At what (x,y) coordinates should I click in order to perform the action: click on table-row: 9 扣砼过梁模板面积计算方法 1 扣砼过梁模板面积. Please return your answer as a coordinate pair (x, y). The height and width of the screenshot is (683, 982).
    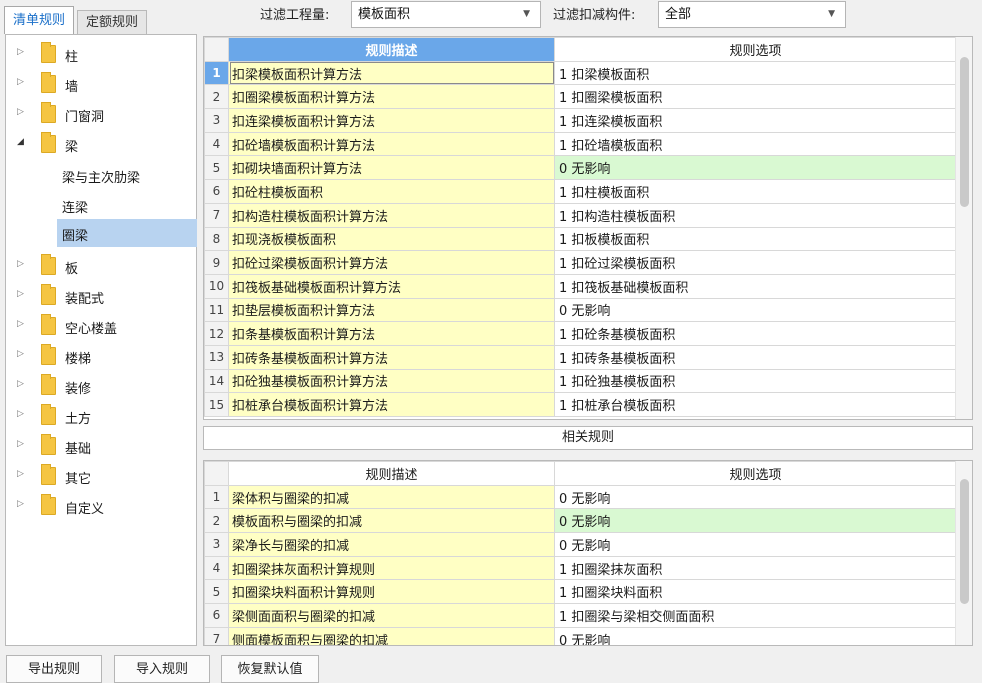
    Looking at the image, I should click on (580, 262).